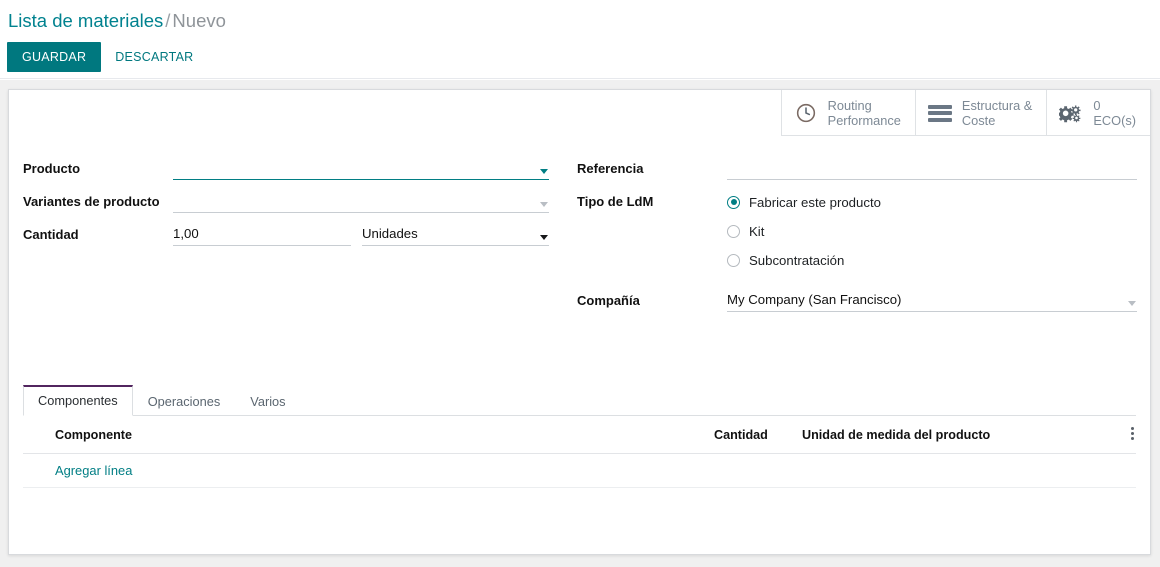  I want to click on stat-line-1: 0, so click(1097, 105).